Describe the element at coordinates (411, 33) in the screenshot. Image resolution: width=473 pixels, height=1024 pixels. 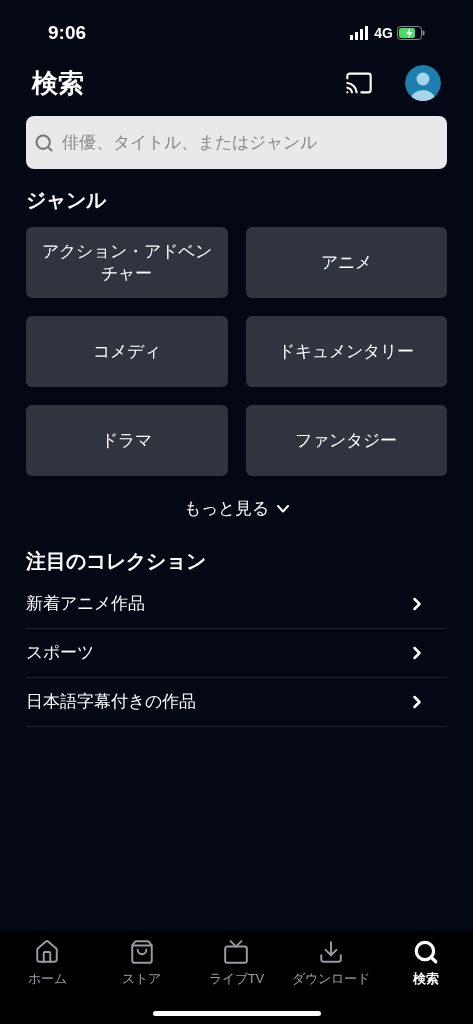
I see `battery-icon` at that location.